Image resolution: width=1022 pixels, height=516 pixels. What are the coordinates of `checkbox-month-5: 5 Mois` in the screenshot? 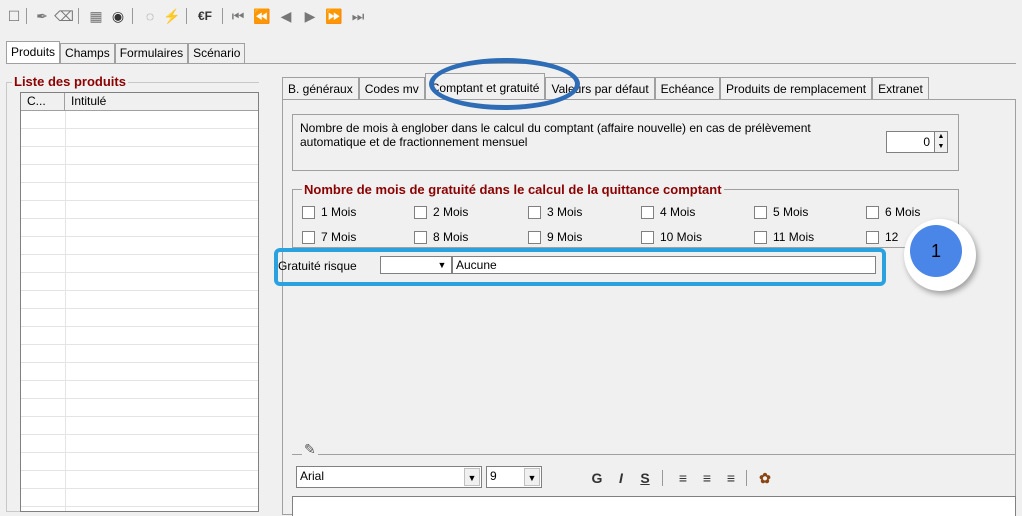 It's located at (781, 212).